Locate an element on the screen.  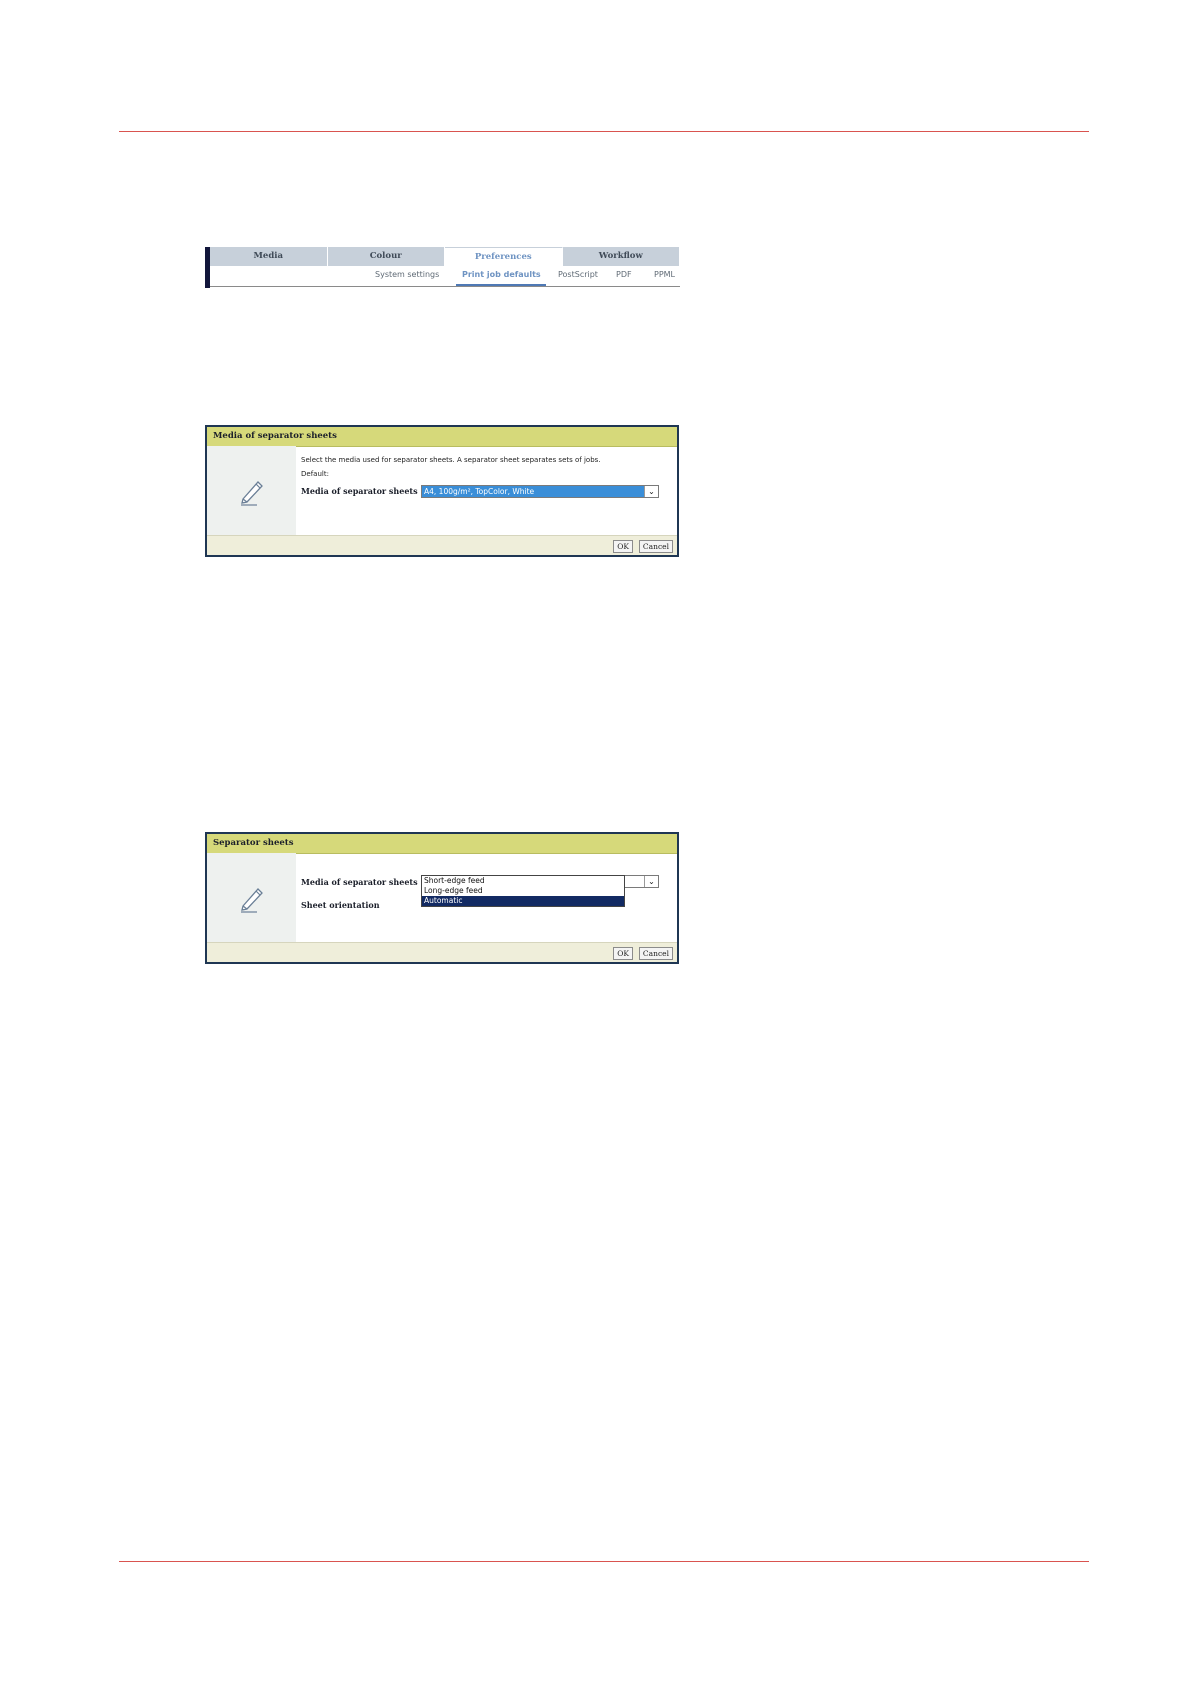
media-select: A4, 100g/m², TopColor, White ⌄ is located at coordinates (540, 491).